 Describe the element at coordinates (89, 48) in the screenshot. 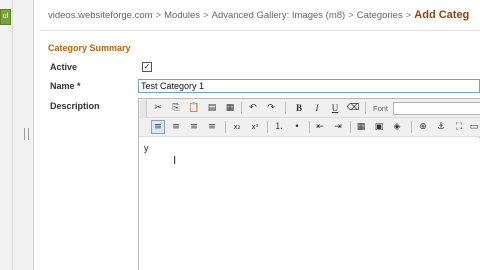

I see `section-title: Category Summary` at that location.